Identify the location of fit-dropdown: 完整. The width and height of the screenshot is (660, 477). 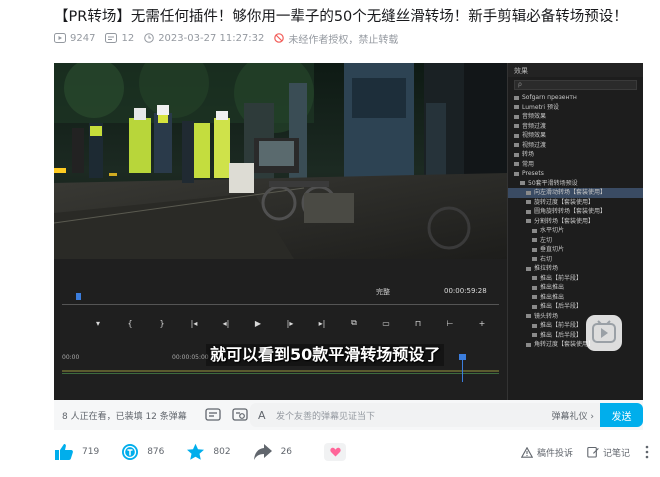
(383, 292).